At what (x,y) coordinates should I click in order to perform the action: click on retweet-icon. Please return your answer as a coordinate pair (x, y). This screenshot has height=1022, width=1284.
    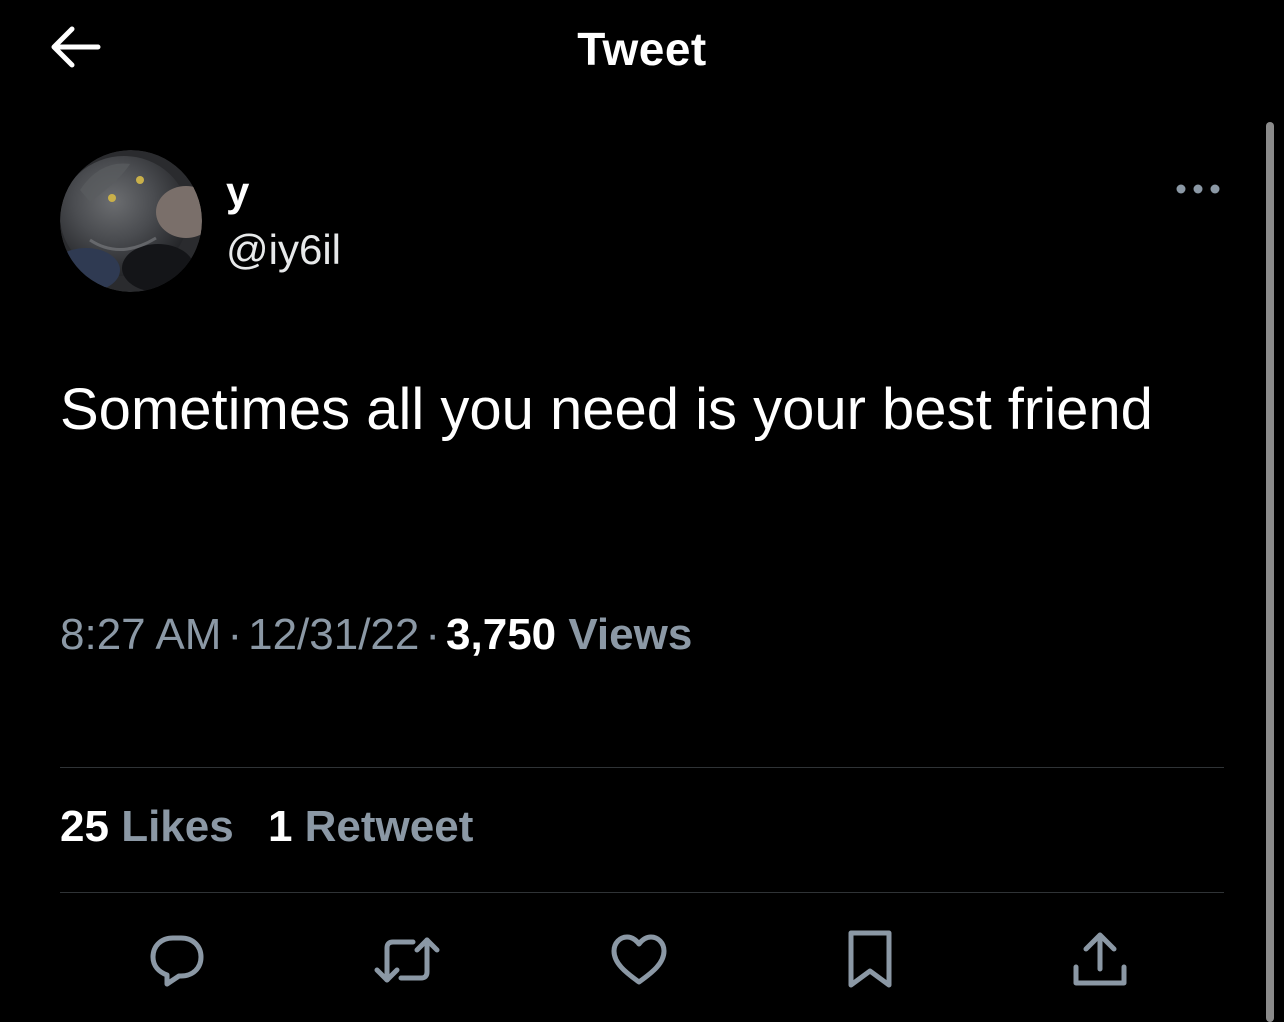
    Looking at the image, I should click on (407, 960).